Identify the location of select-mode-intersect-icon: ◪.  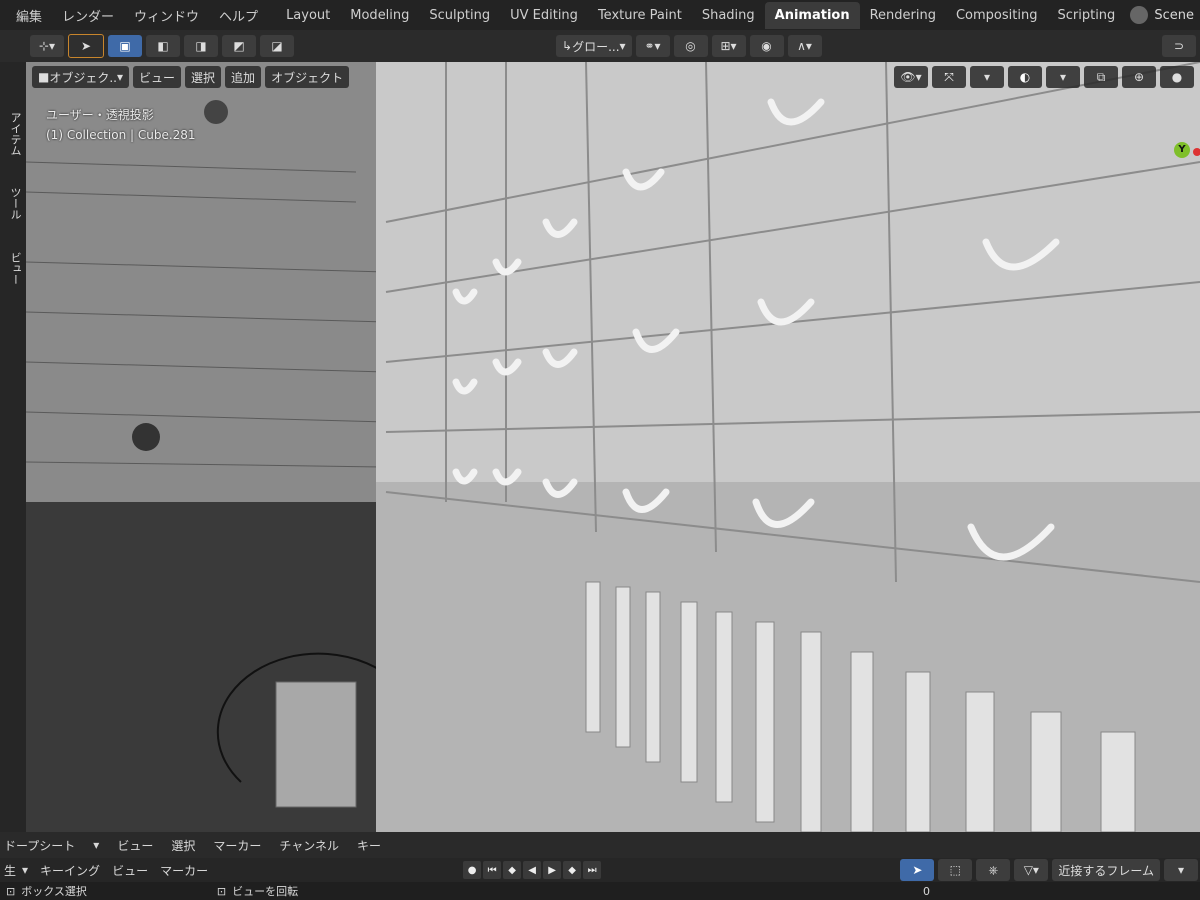
(277, 46).